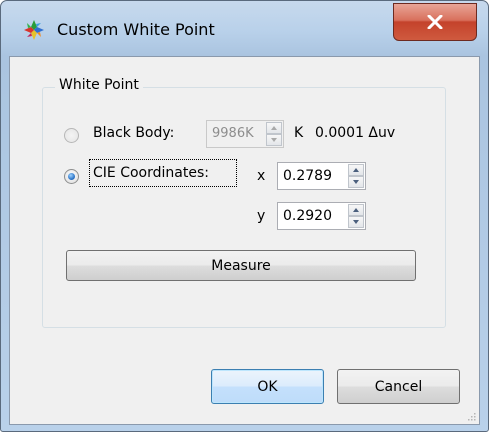 The image size is (489, 432). Describe the element at coordinates (134, 133) in the screenshot. I see `black-body-label: Black Body:` at that location.